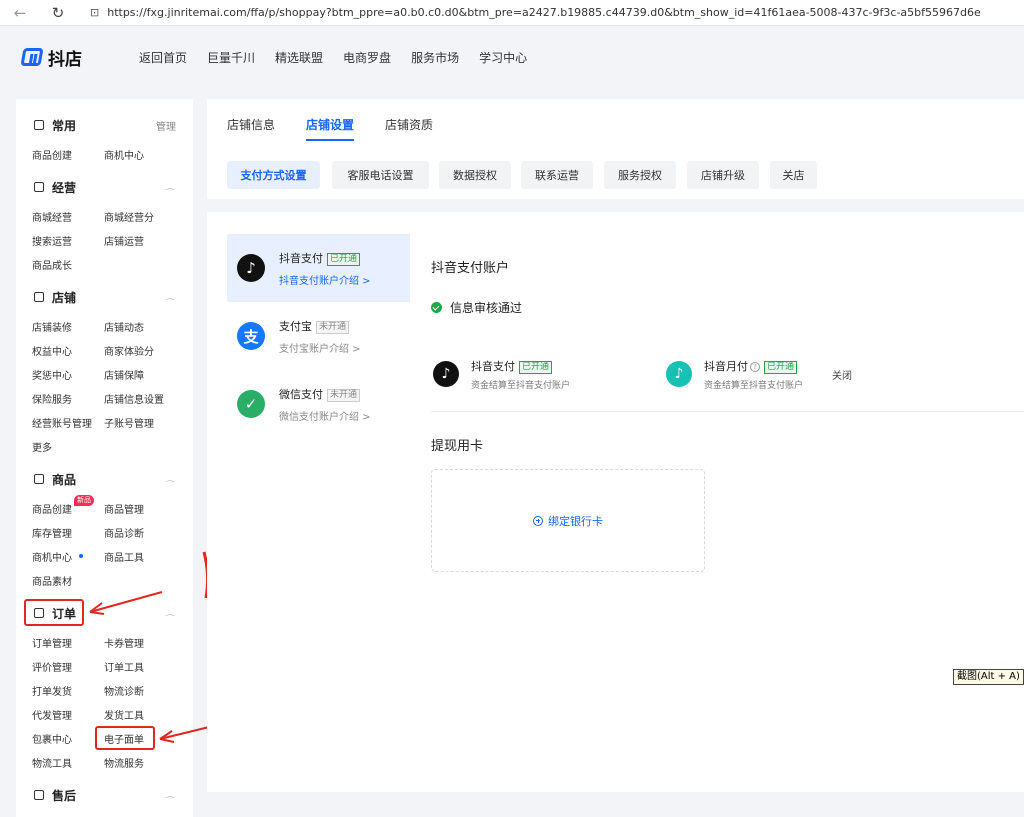  Describe the element at coordinates (755, 367) in the screenshot. I see `help-icon: ?` at that location.